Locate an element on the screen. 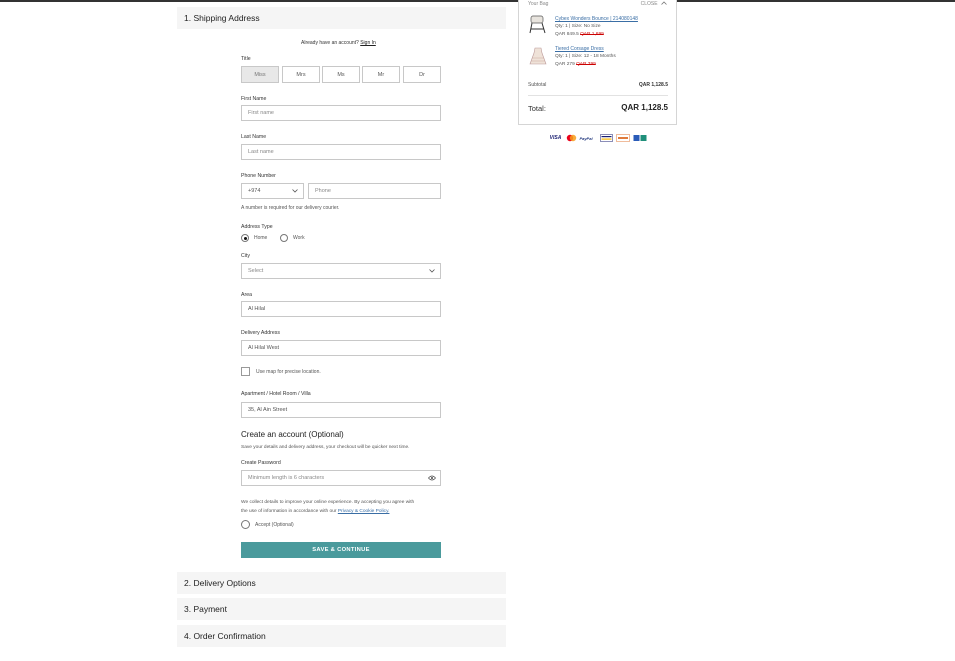 This screenshot has height=661, width=955. bag-item-price: QAR 279 QAR 399 is located at coordinates (575, 64).